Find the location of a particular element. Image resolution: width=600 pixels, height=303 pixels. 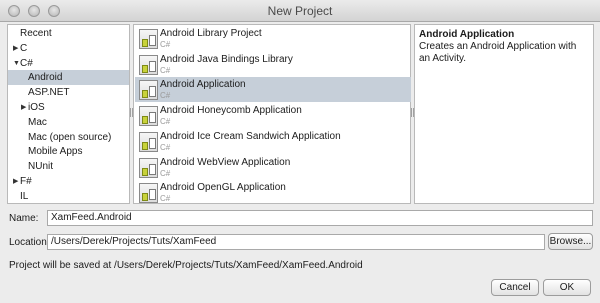

category-label: Mac (open source) is located at coordinates (70, 137).